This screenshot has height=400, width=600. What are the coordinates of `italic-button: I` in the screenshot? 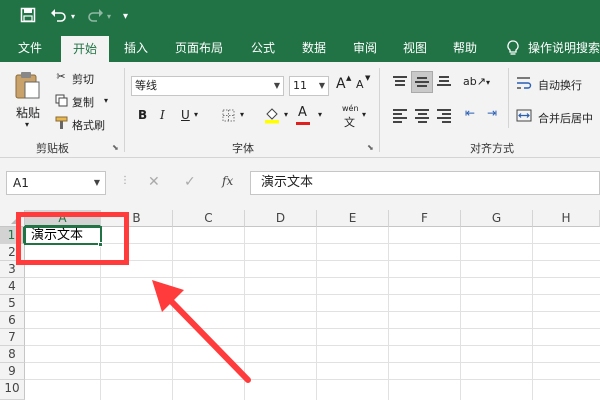 It's located at (162, 115).